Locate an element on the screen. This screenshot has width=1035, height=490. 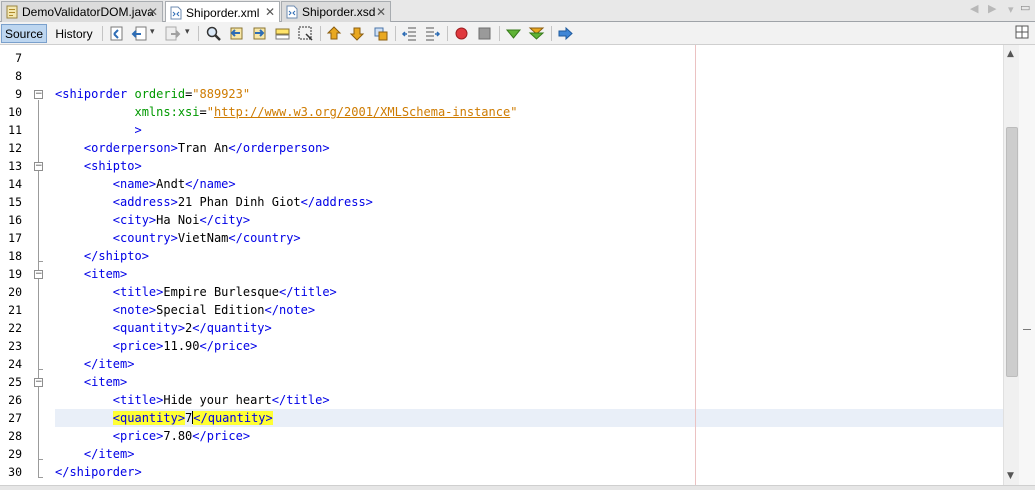
back-icon is located at coordinates (139, 33).